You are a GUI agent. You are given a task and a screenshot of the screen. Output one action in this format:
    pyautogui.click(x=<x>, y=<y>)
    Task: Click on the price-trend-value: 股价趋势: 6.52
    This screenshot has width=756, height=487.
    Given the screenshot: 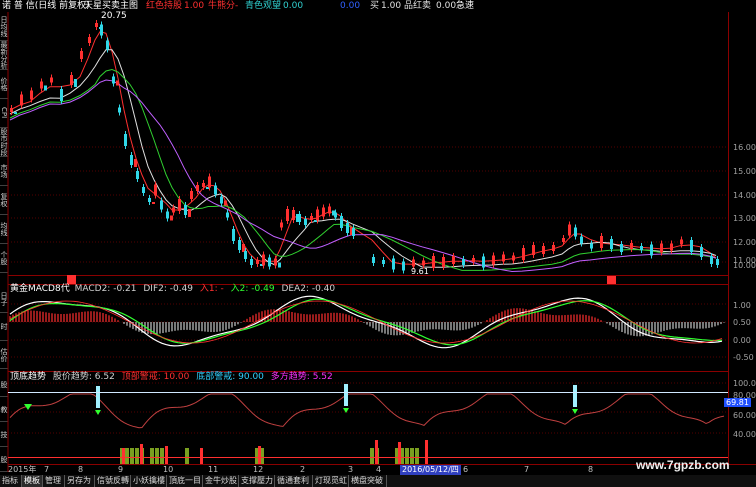 What is the action you would take?
    pyautogui.click(x=83, y=377)
    